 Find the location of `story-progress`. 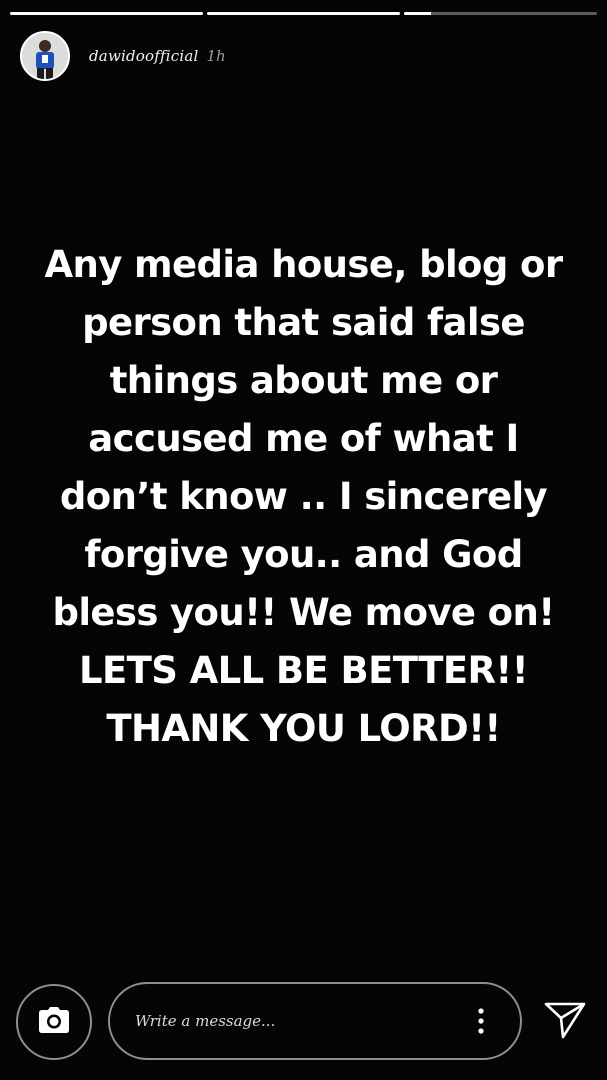

story-progress is located at coordinates (303, 13).